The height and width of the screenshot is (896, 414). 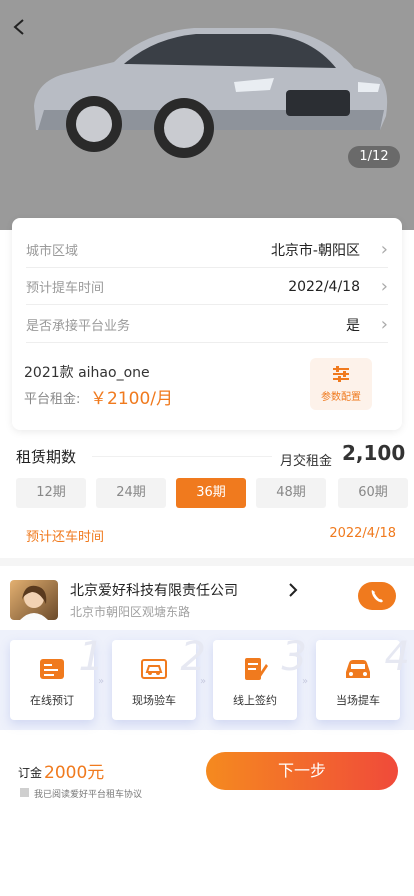 I want to click on car-model: 2021款 aihao_one, so click(x=87, y=373).